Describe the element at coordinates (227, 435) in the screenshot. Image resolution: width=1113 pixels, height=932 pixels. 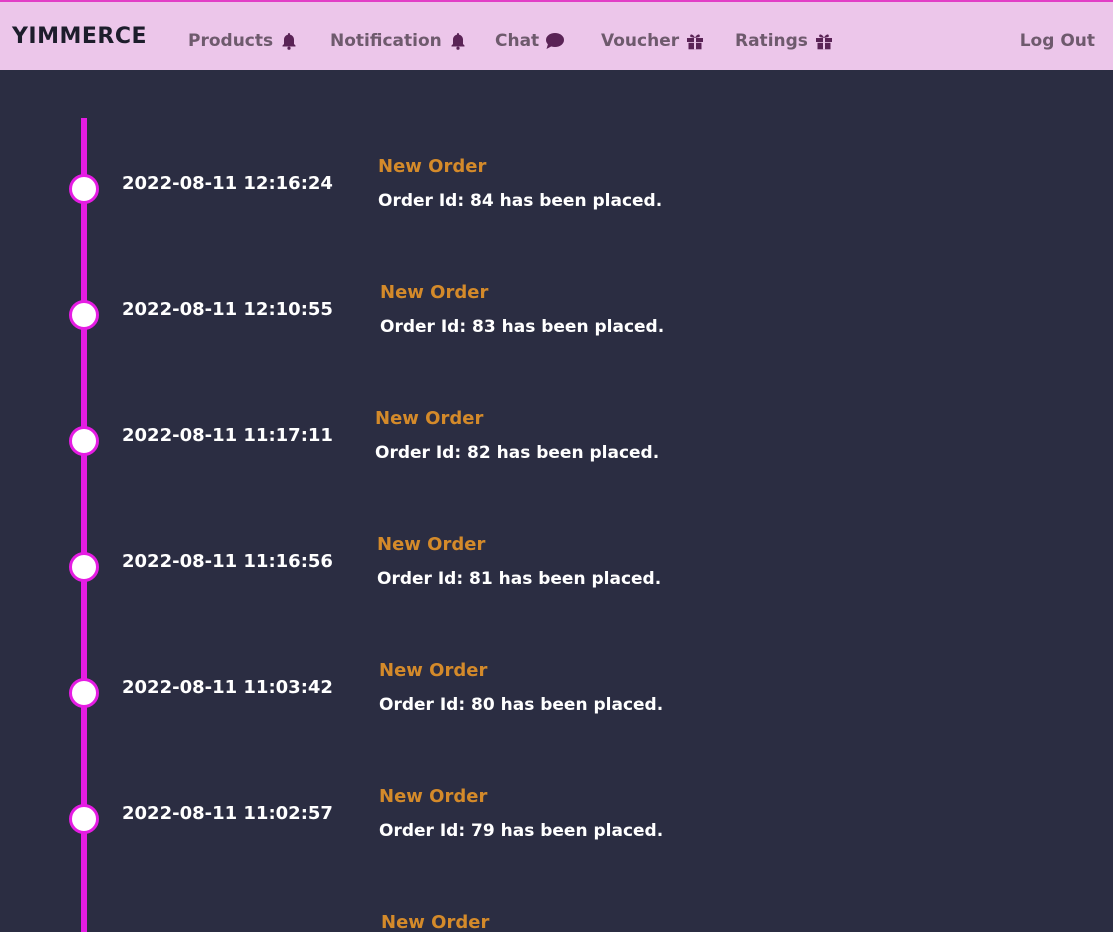
I see `event-date: 2022-08-11 11:17:11` at that location.